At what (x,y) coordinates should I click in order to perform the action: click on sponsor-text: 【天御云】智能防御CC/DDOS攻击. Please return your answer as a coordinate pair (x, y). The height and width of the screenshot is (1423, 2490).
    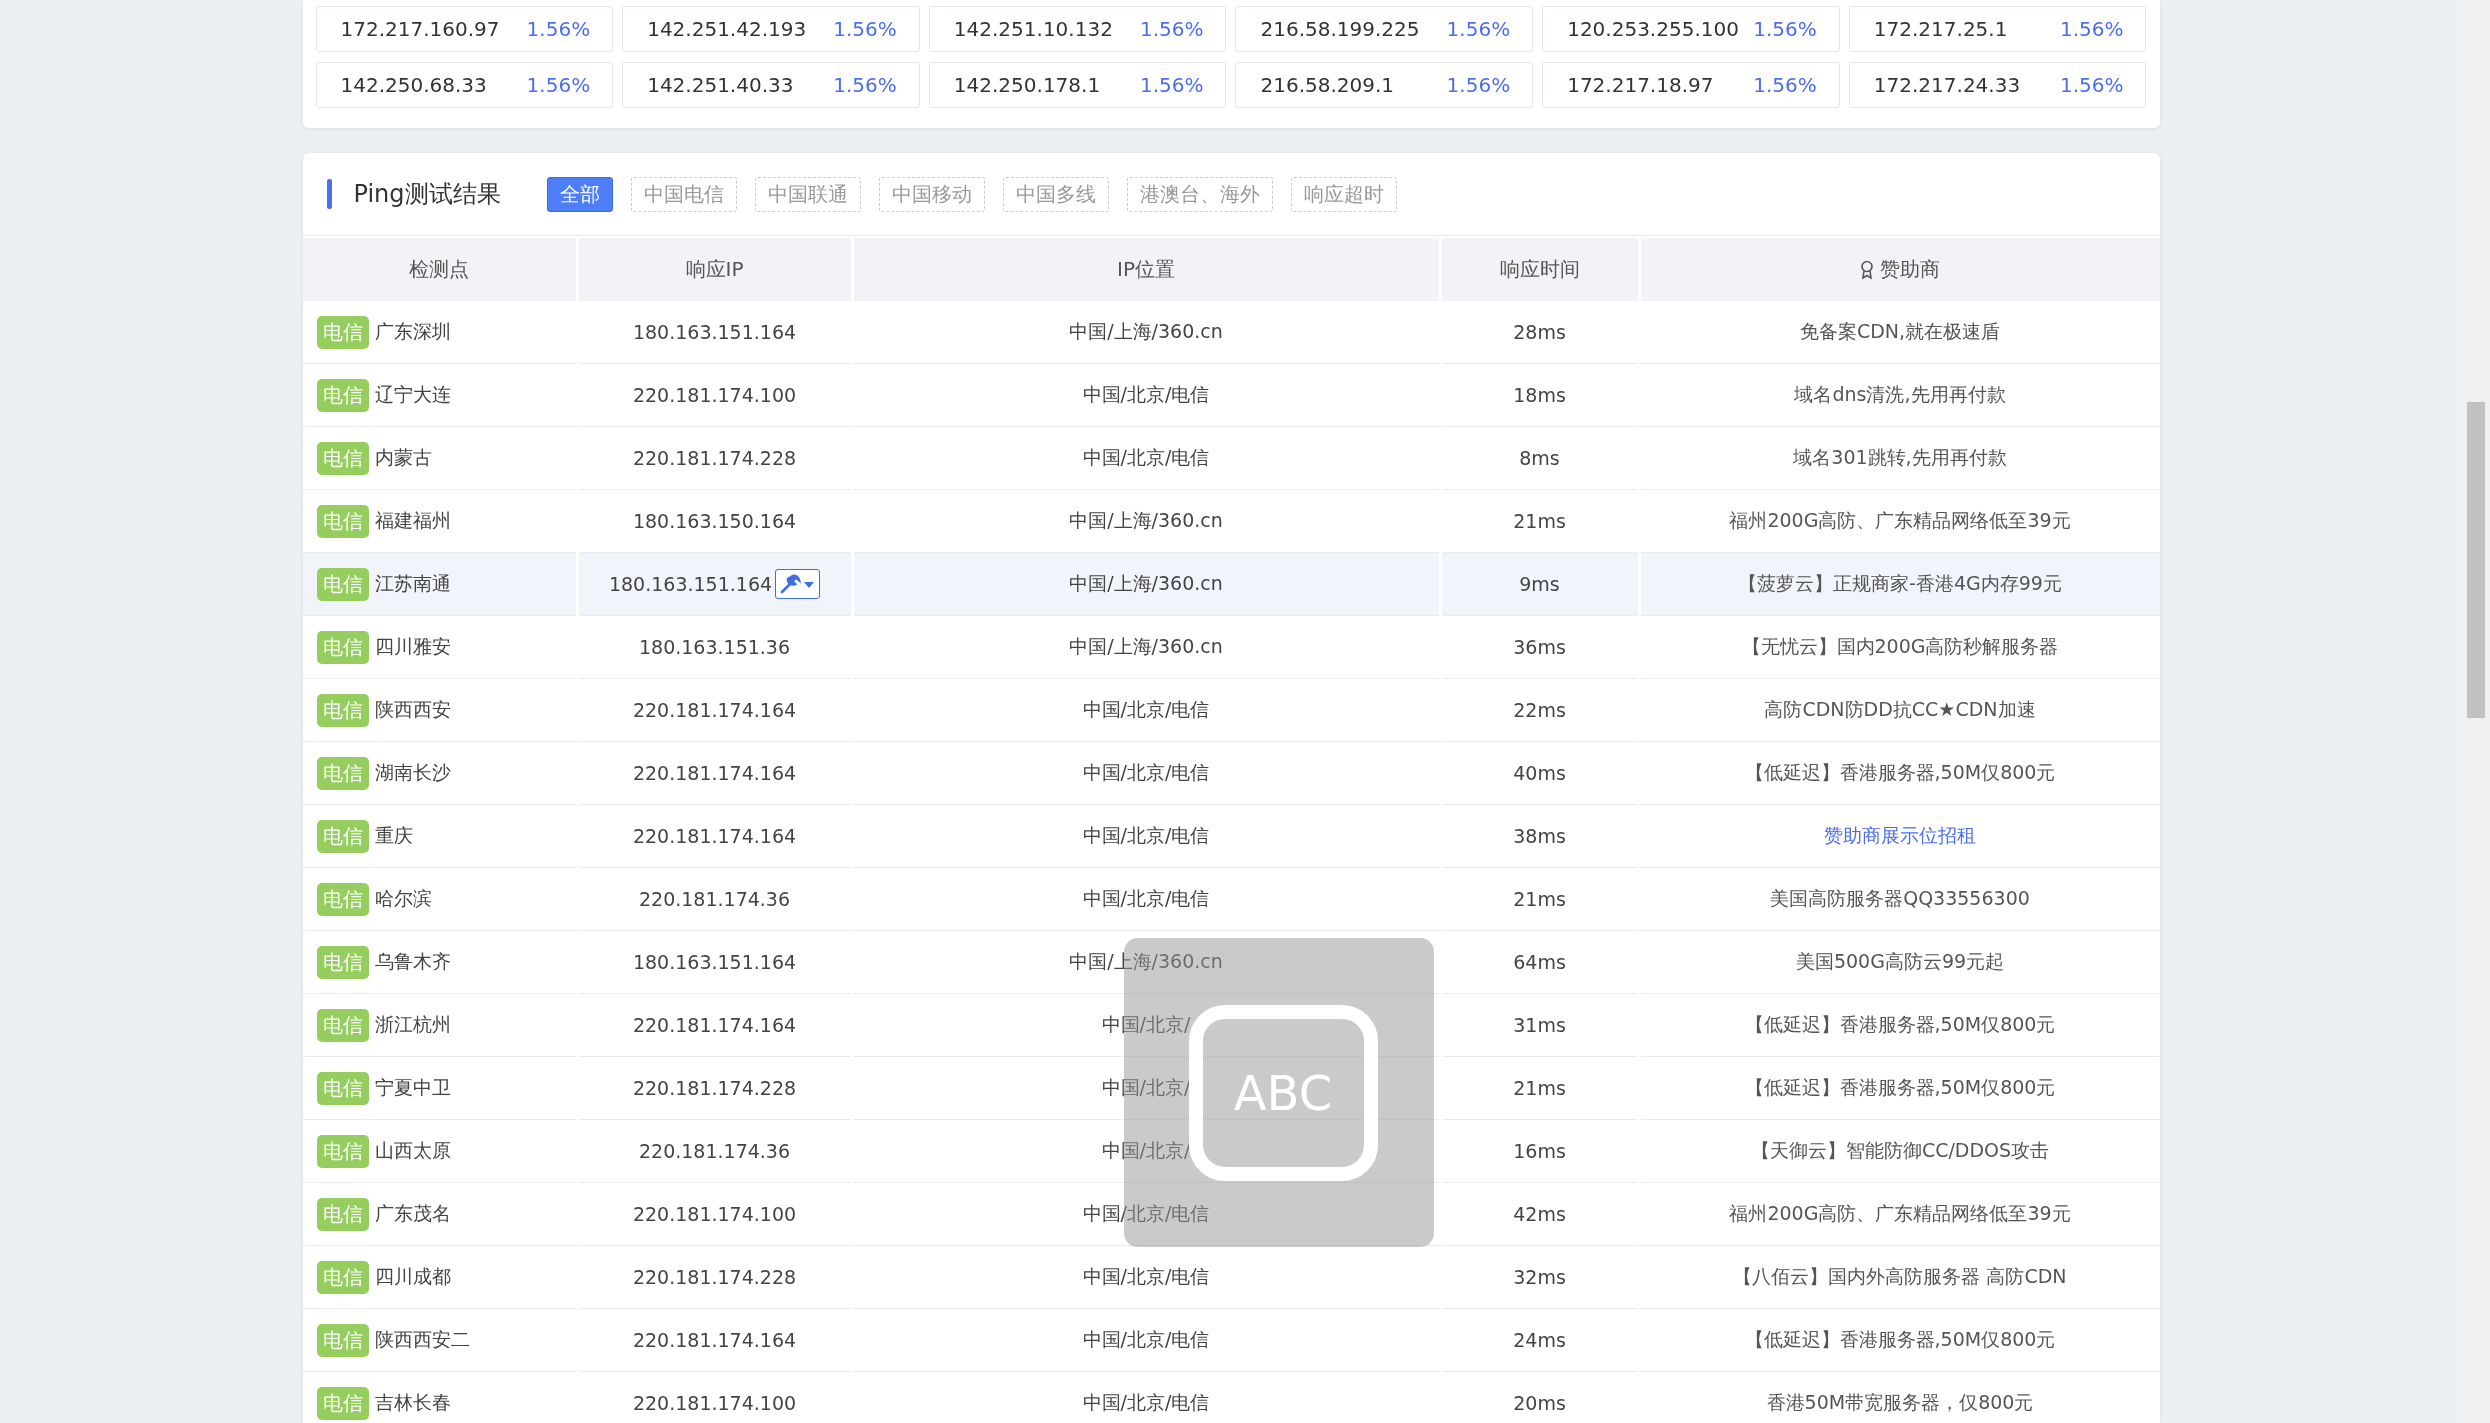
    Looking at the image, I should click on (1900, 1150).